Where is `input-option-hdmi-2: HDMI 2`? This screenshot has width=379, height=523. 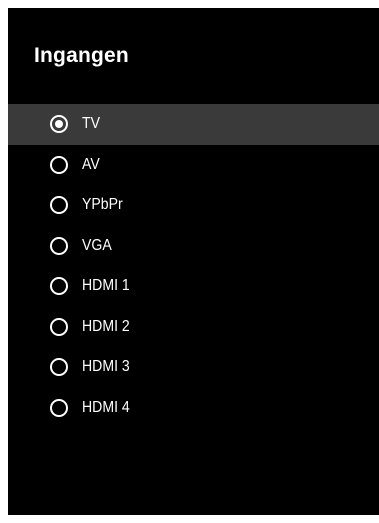 input-option-hdmi-2: HDMI 2 is located at coordinates (193, 327).